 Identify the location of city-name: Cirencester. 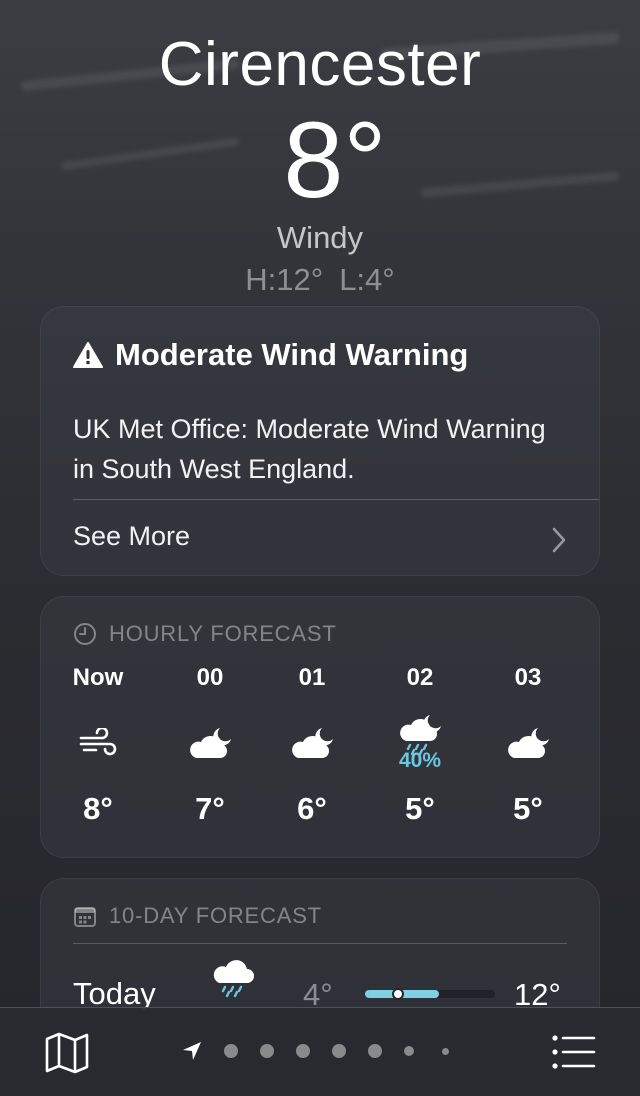
(320, 64).